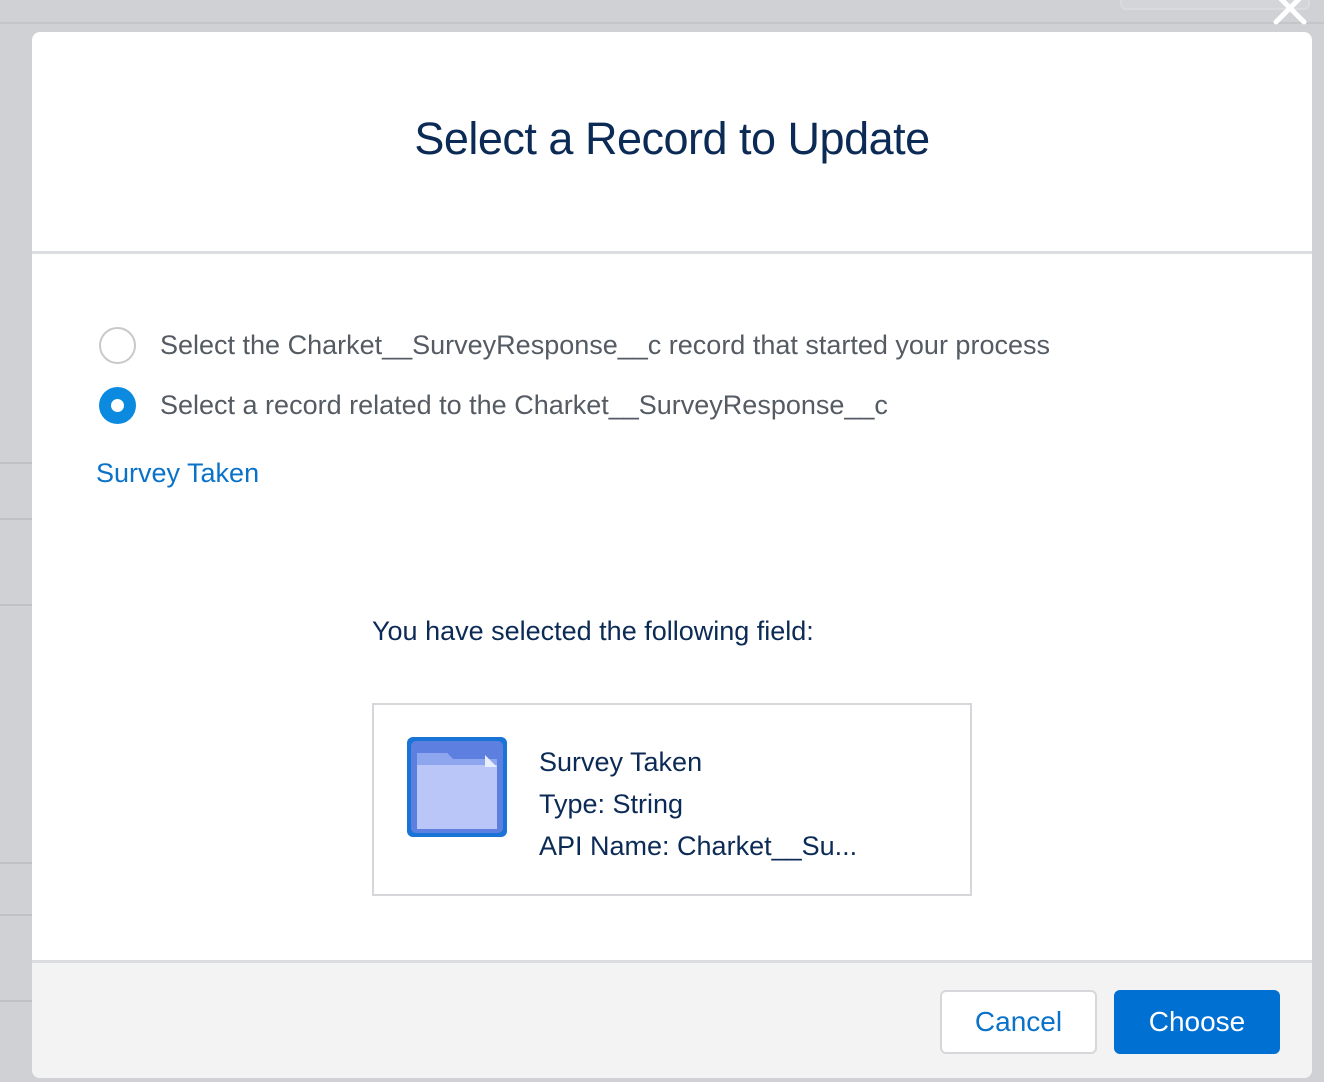 The width and height of the screenshot is (1324, 1082). I want to click on selected-field-name: Survey Taken, so click(621, 762).